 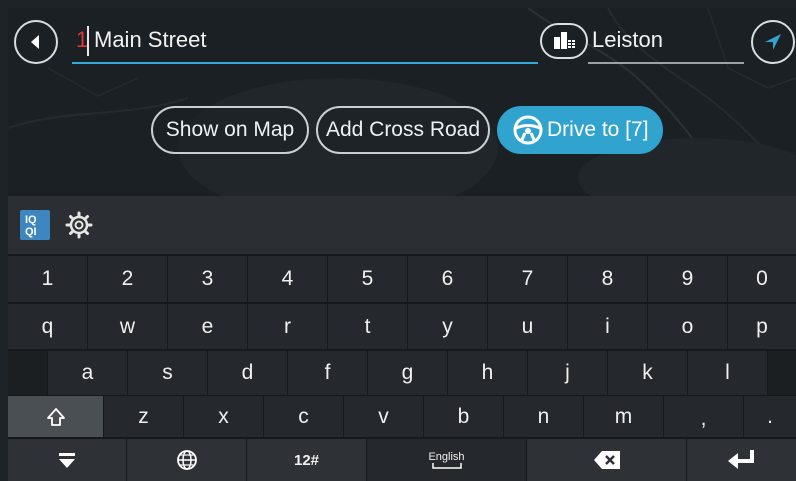 I want to click on key-label: y, so click(x=447, y=326).